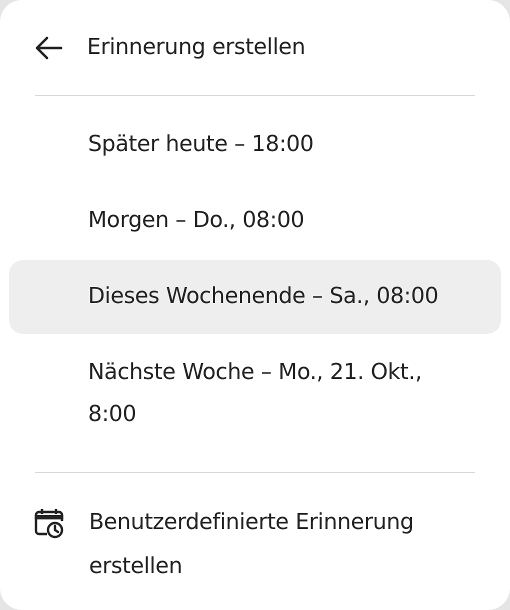 The height and width of the screenshot is (610, 510). What do you see at coordinates (49, 523) in the screenshot?
I see `calendar-clock-icon` at bounding box center [49, 523].